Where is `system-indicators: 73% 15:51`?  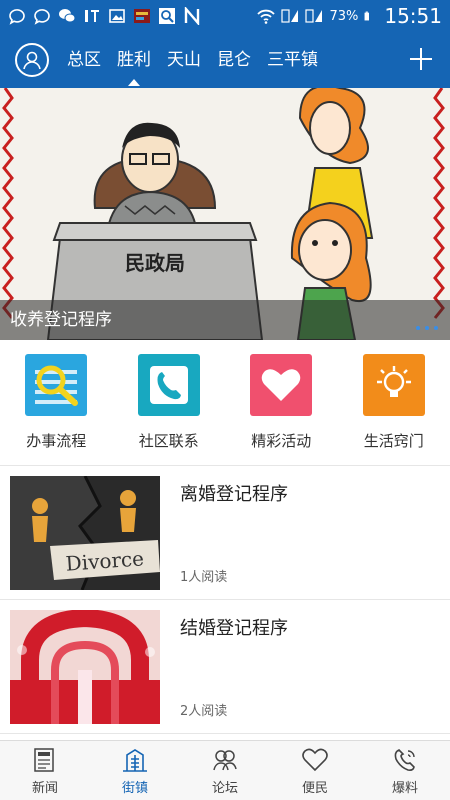 system-indicators: 73% 15:51 is located at coordinates (349, 16).